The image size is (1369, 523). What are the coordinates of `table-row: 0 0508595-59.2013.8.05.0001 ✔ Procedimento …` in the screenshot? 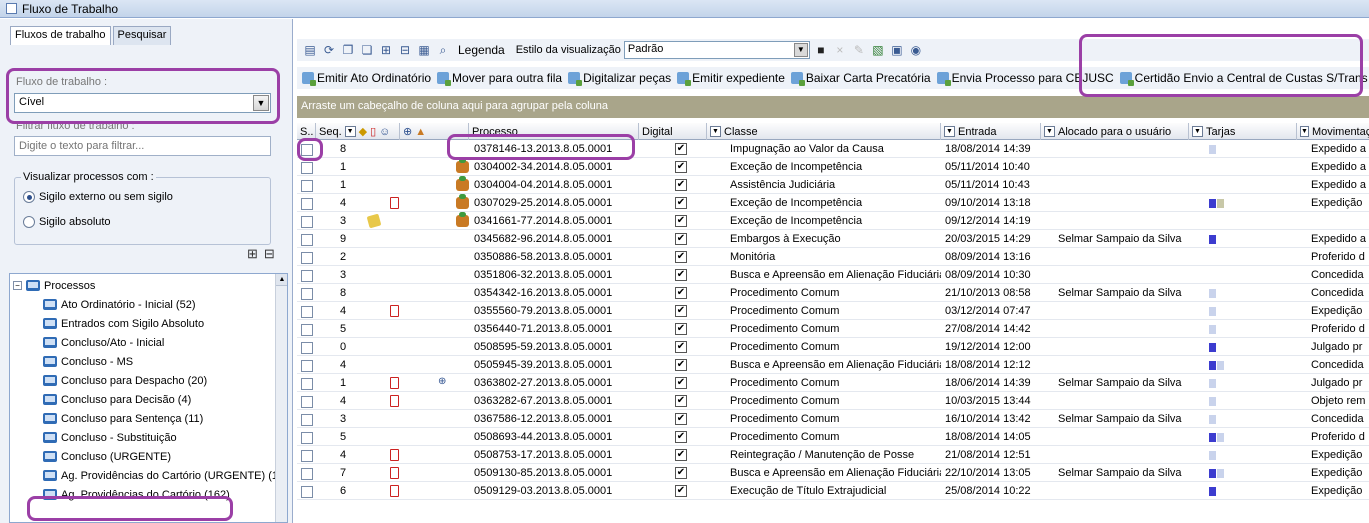 It's located at (833, 347).